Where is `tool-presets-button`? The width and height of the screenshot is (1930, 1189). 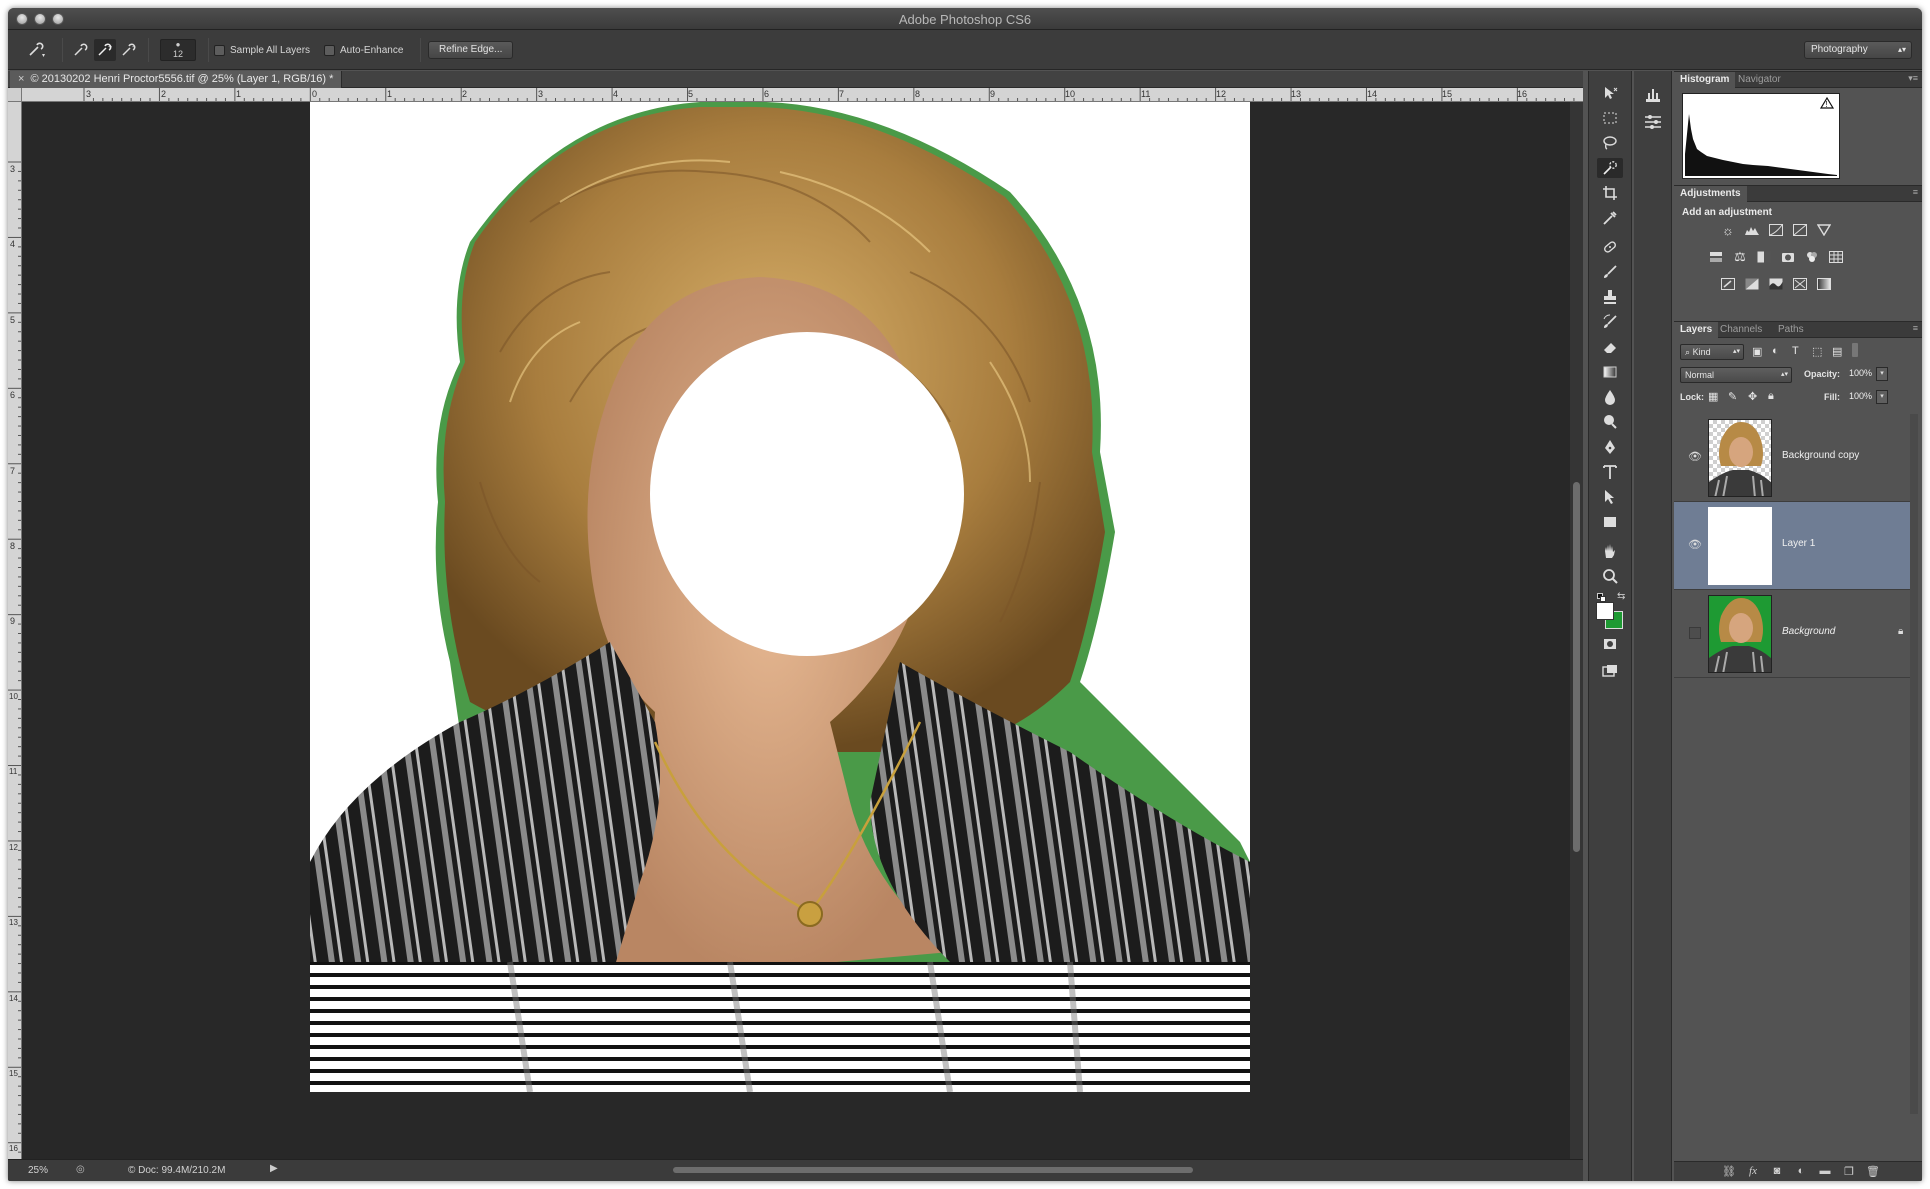
tool-presets-button is located at coordinates (1653, 122).